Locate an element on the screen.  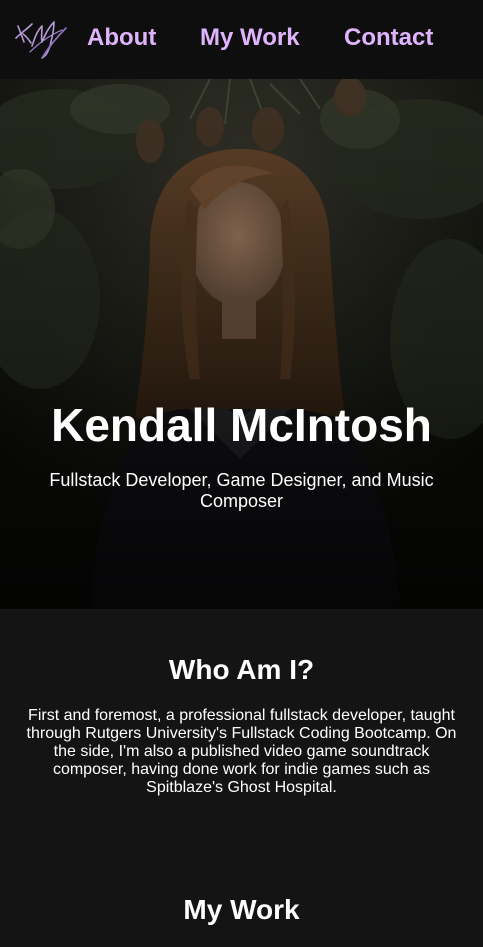
navbar: About My Work Contact is located at coordinates (241, 39).